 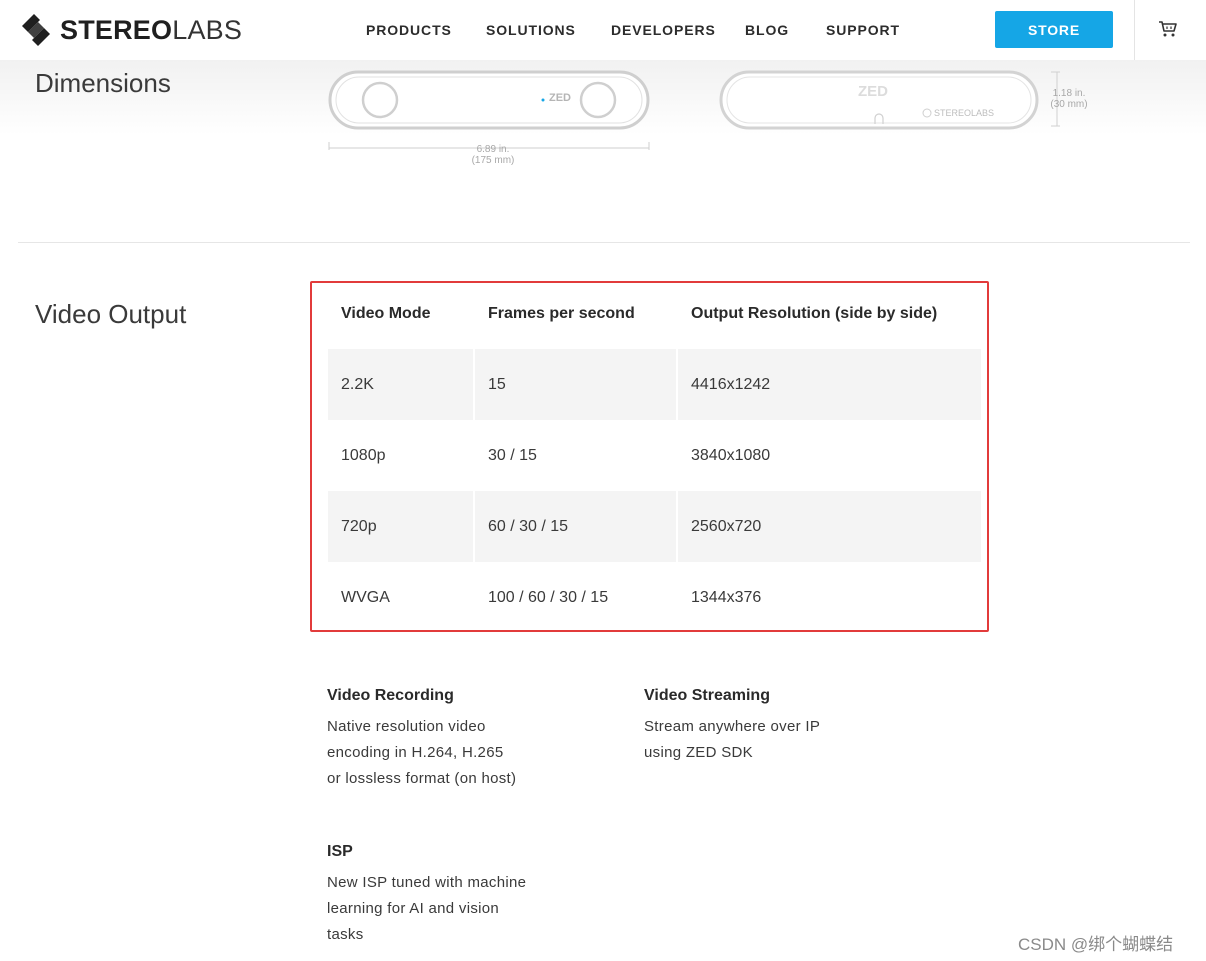 I want to click on feature-description: Stream anywhere over IP using ZED SDK, so click(x=732, y=739).